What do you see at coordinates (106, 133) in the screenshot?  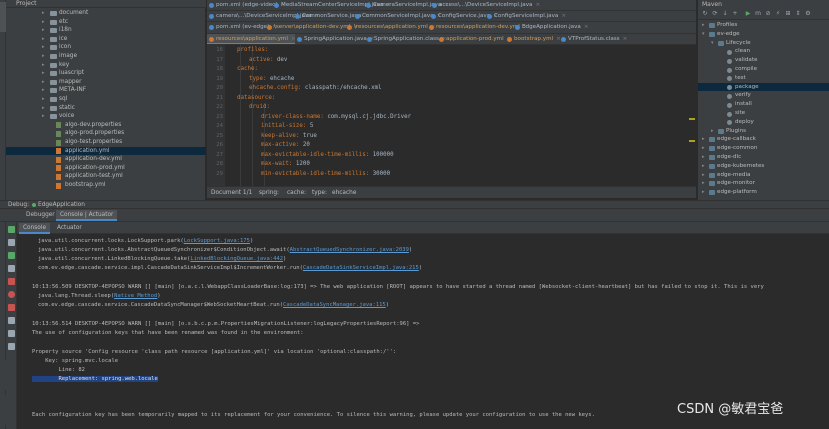 I see `project-tree-item: algo-prod.properties` at bounding box center [106, 133].